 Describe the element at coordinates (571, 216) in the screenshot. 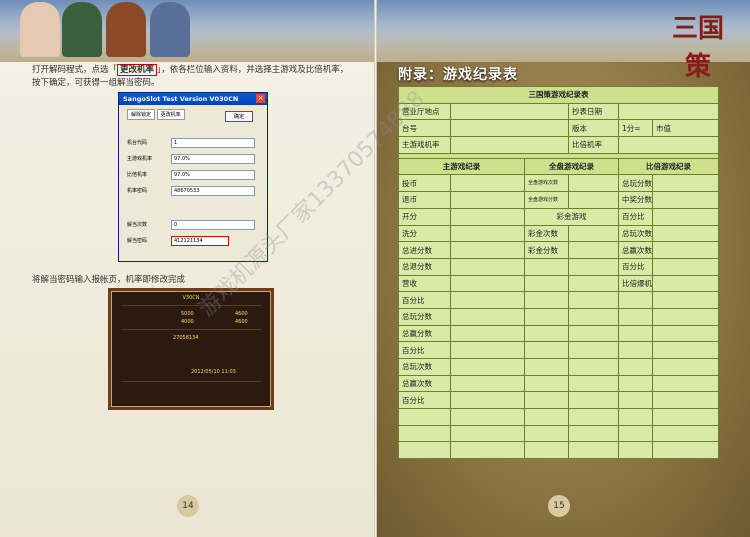

I see `table-cell: 彩金游戏` at that location.